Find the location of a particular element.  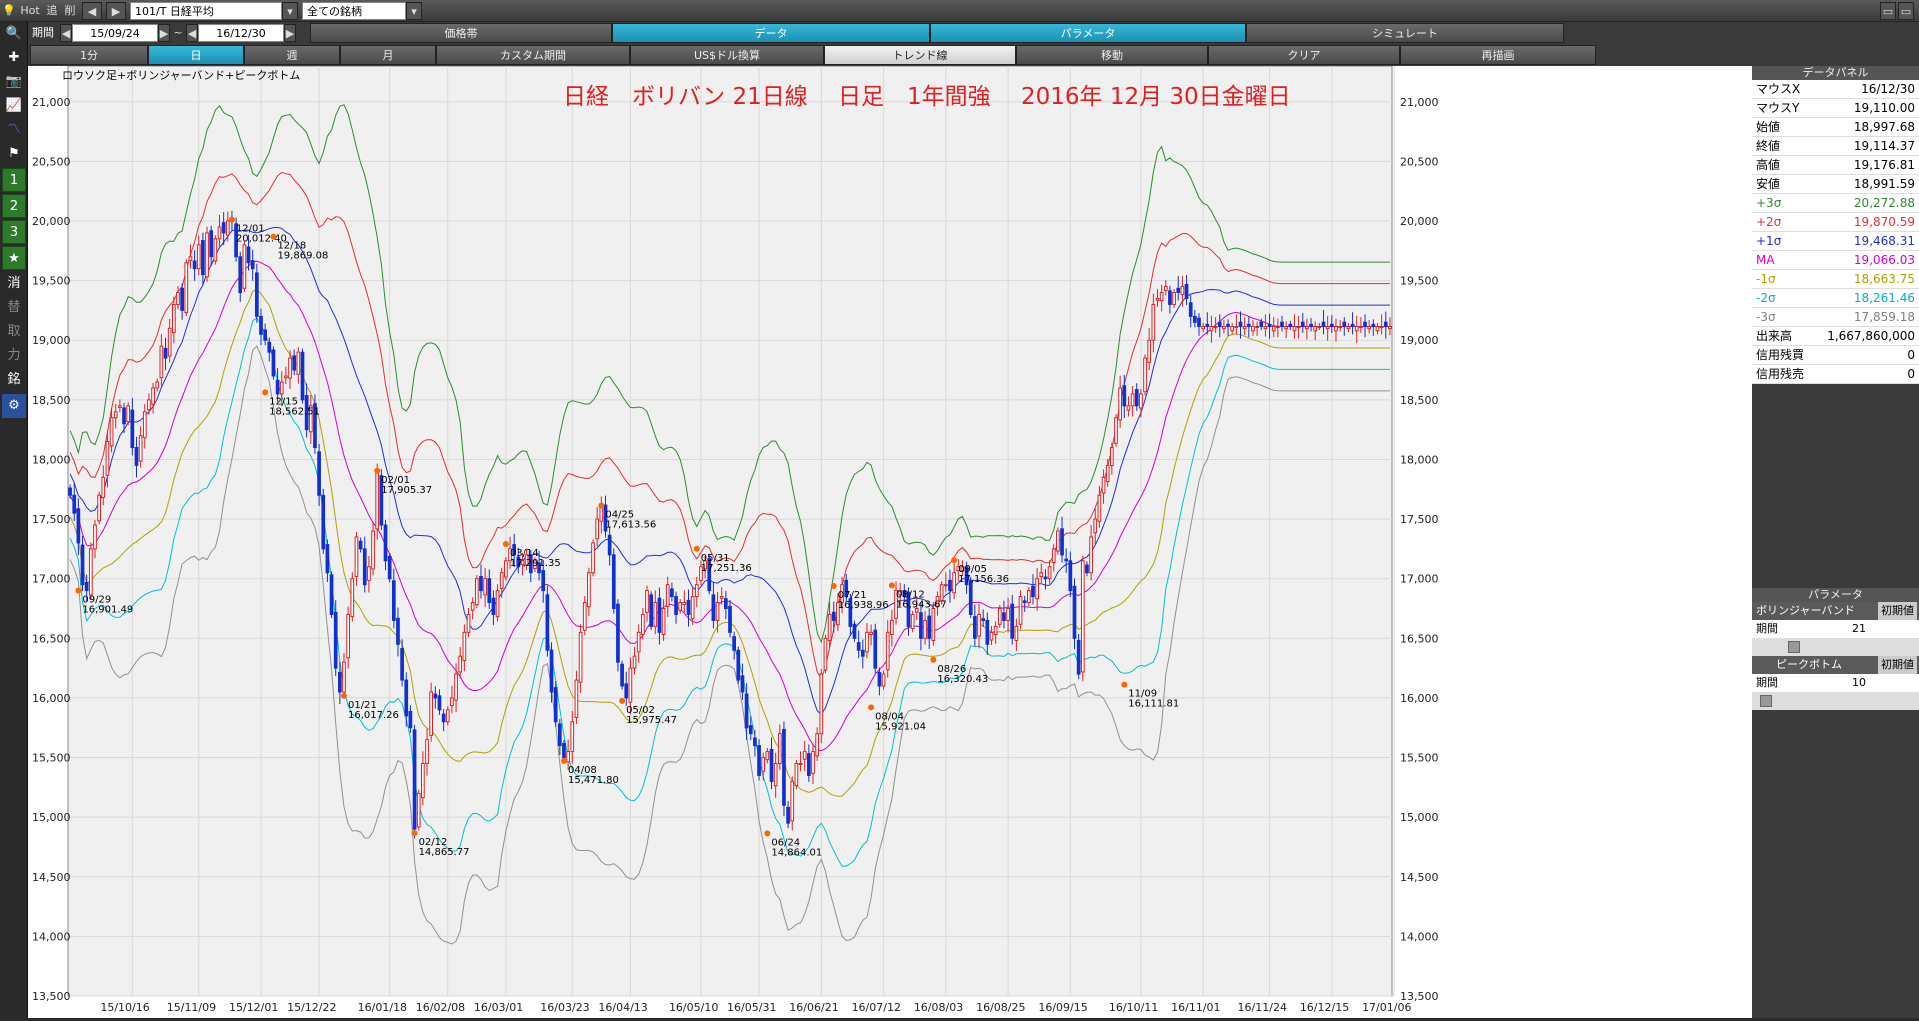

start-date-field: 15/09/24 is located at coordinates (115, 33).